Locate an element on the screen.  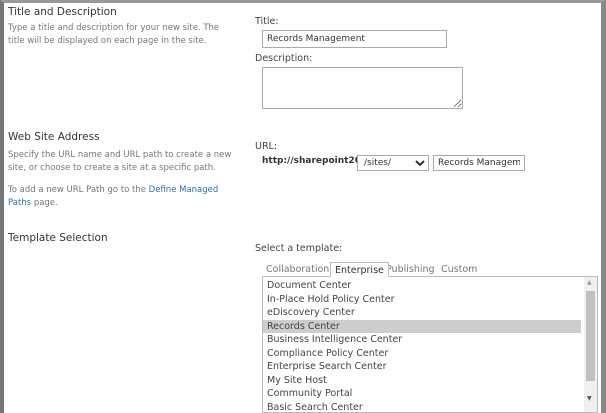
title-input is located at coordinates (354, 39).